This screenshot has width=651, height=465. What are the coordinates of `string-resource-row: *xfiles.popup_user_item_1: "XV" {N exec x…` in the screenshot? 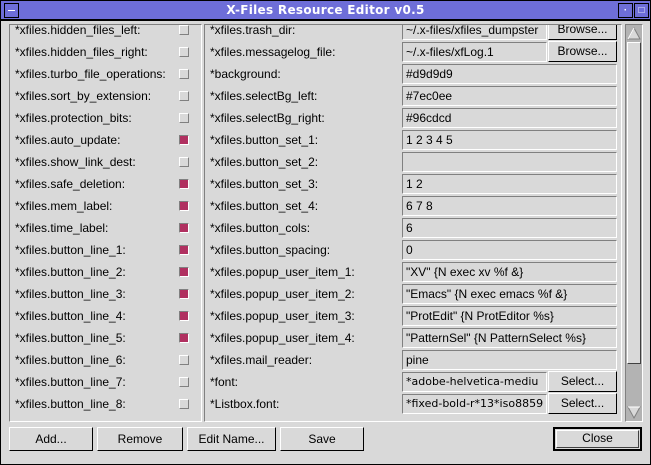 It's located at (413, 272).